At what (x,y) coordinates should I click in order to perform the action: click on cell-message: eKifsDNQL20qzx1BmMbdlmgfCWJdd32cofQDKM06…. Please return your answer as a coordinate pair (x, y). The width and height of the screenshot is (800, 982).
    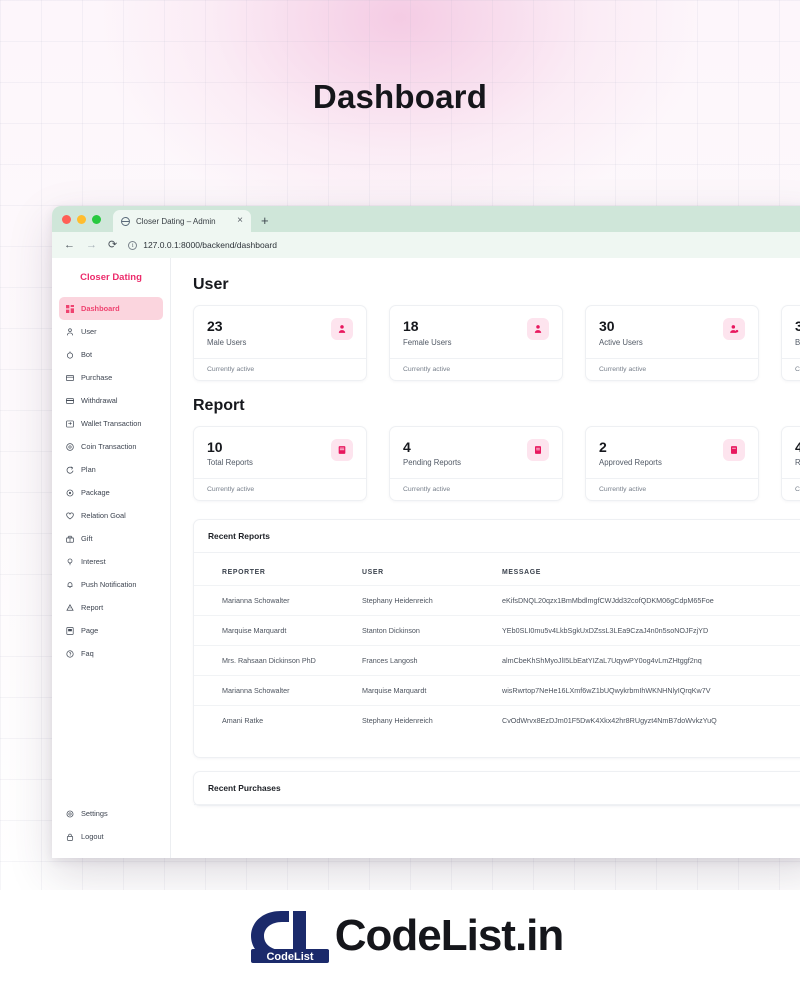
    Looking at the image, I should click on (647, 600).